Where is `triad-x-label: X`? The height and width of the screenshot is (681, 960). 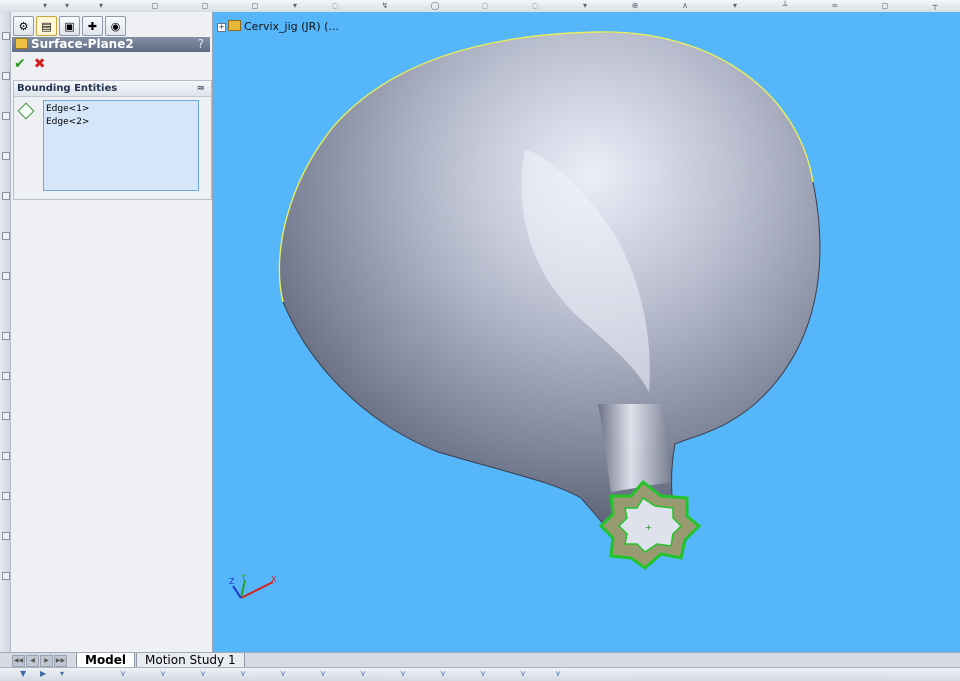
triad-x-label: X is located at coordinates (274, 579).